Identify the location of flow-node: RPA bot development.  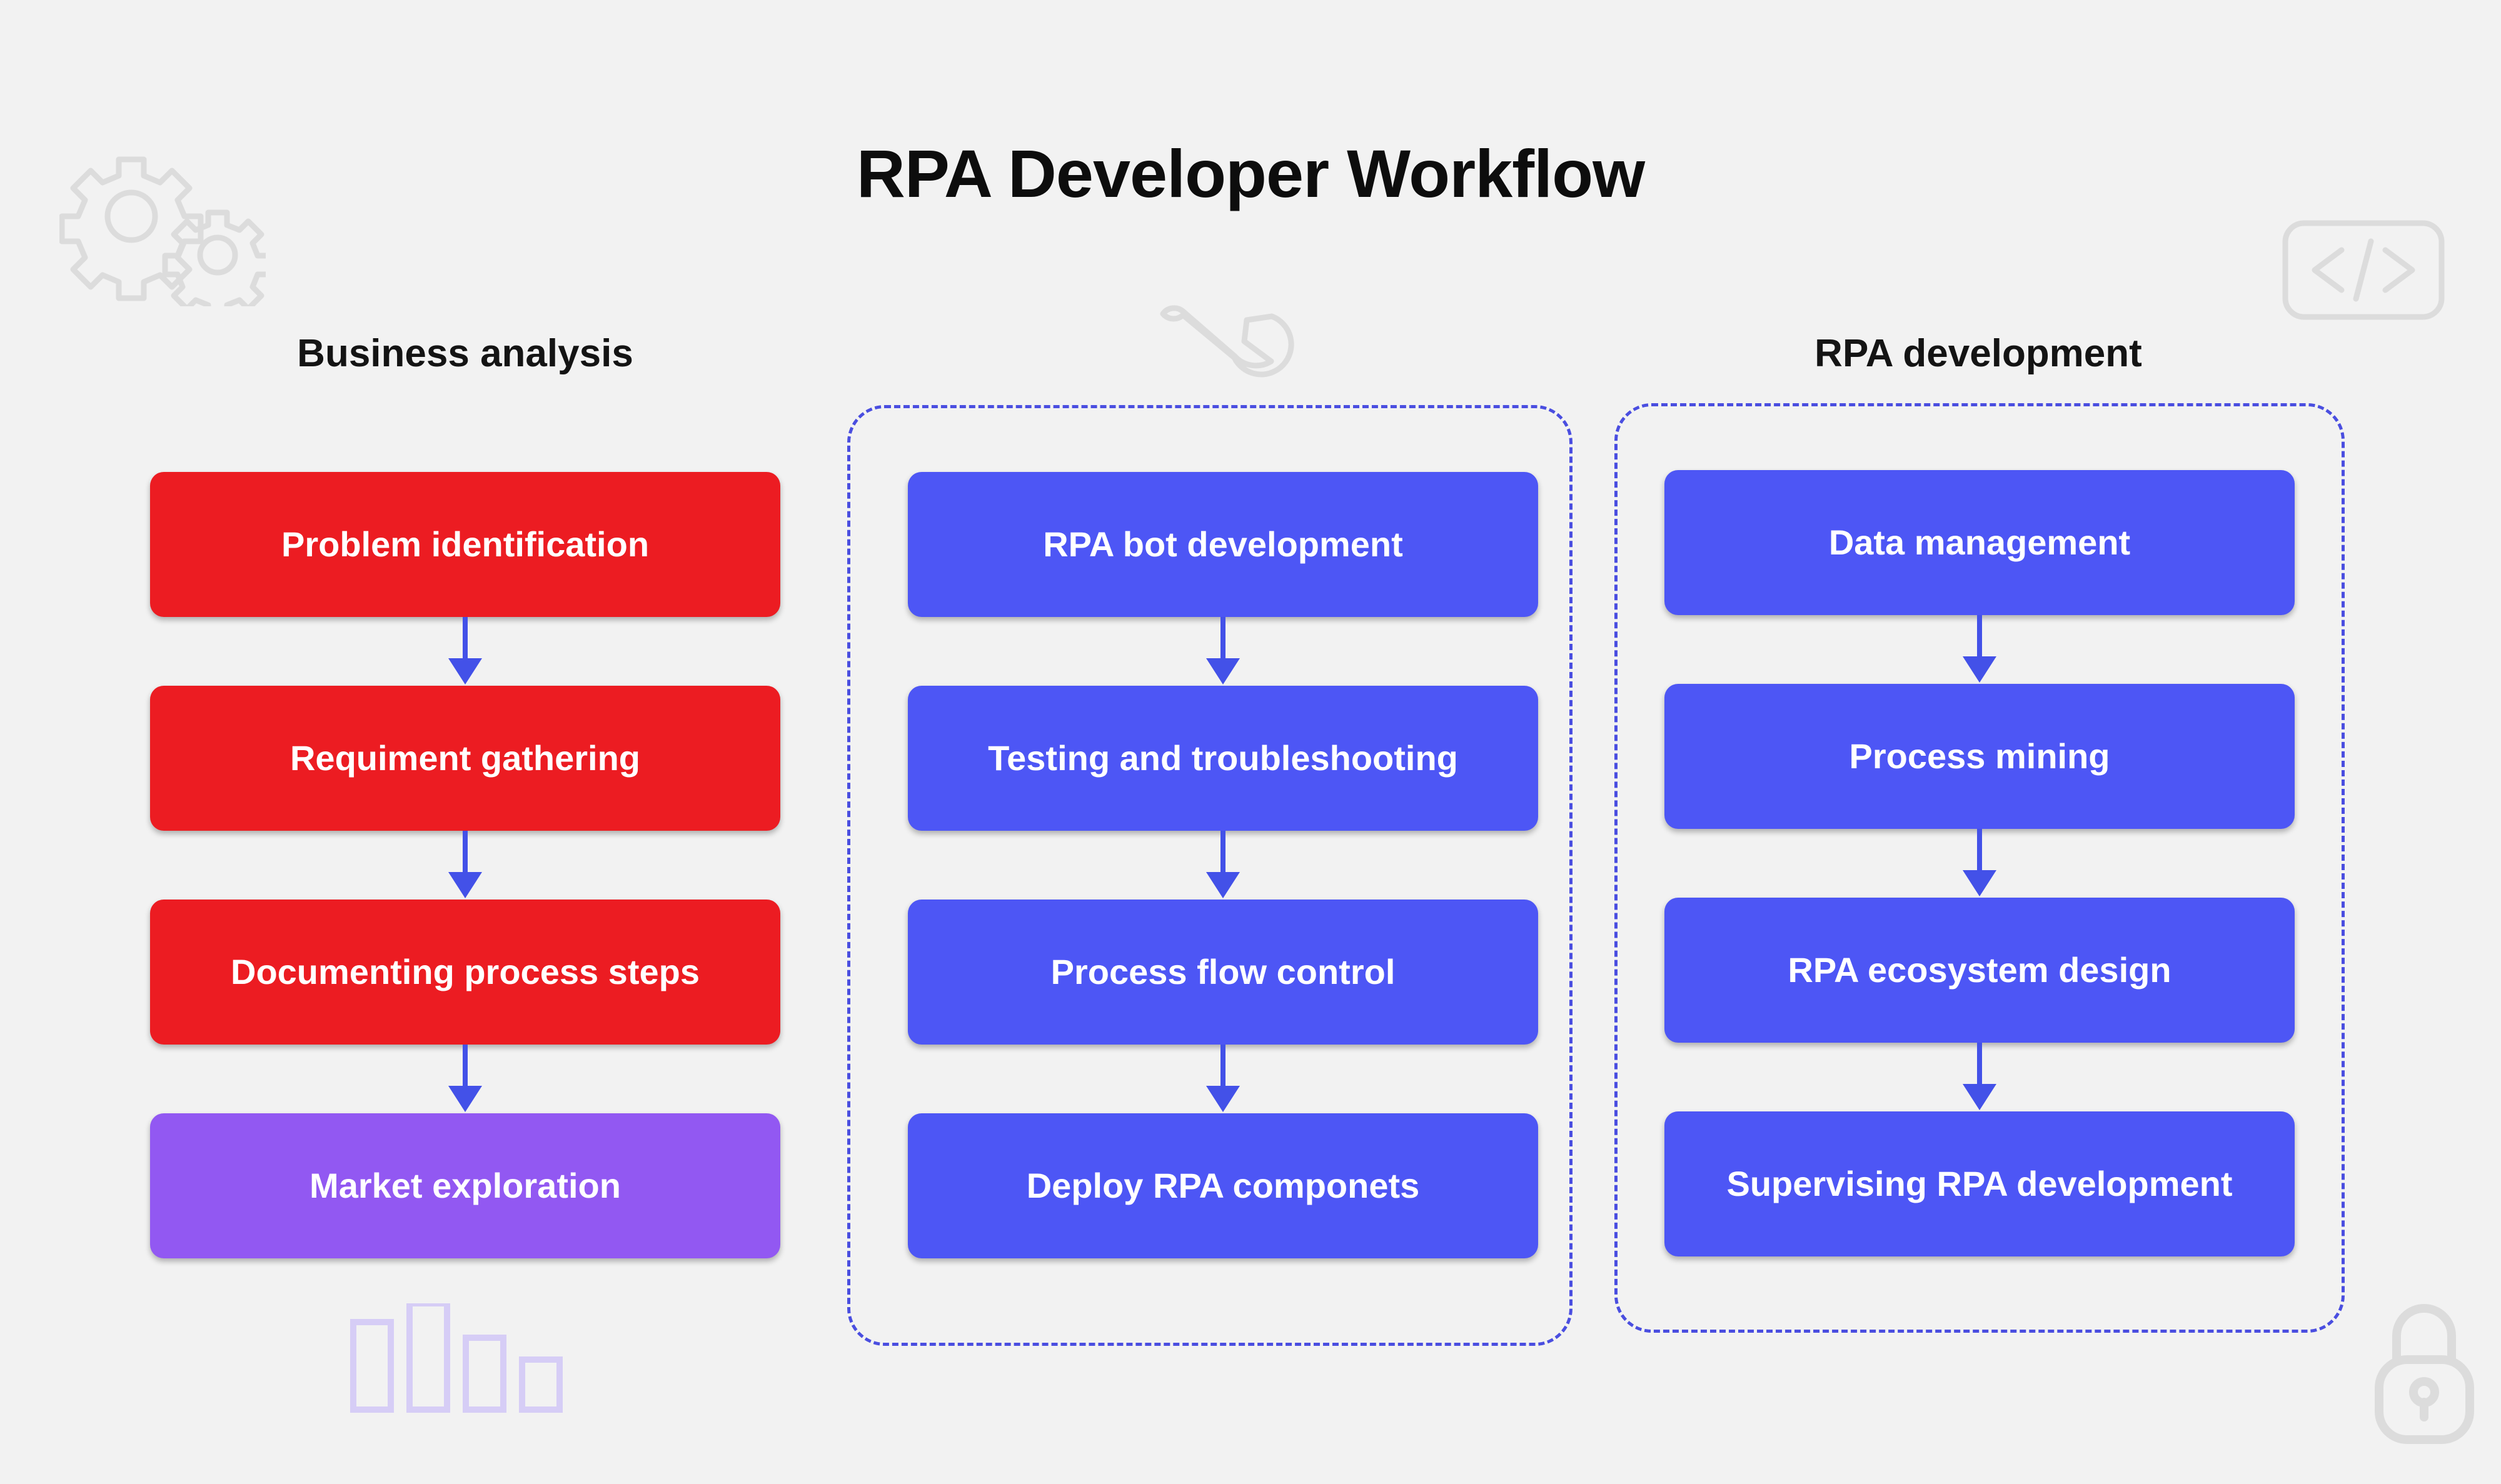
(1223, 544).